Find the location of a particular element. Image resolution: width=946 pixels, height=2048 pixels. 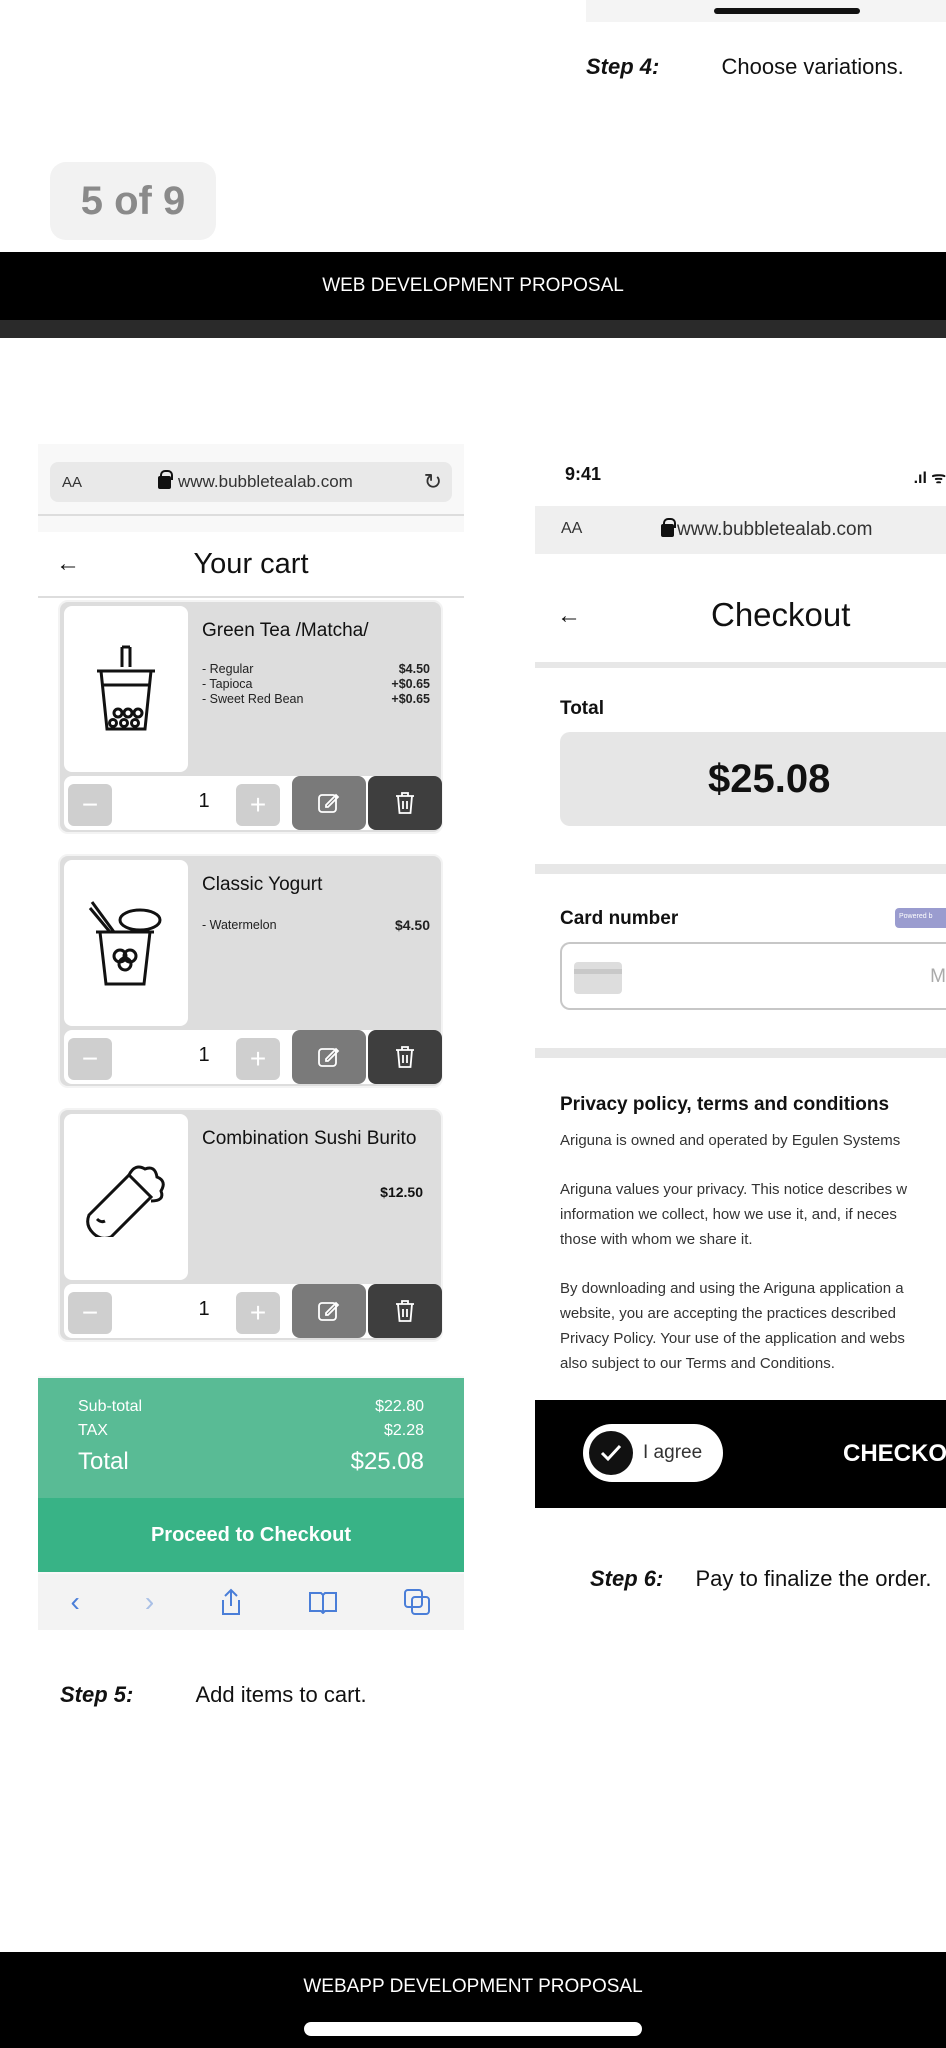

total-amount: $25.08 is located at coordinates (753, 779).